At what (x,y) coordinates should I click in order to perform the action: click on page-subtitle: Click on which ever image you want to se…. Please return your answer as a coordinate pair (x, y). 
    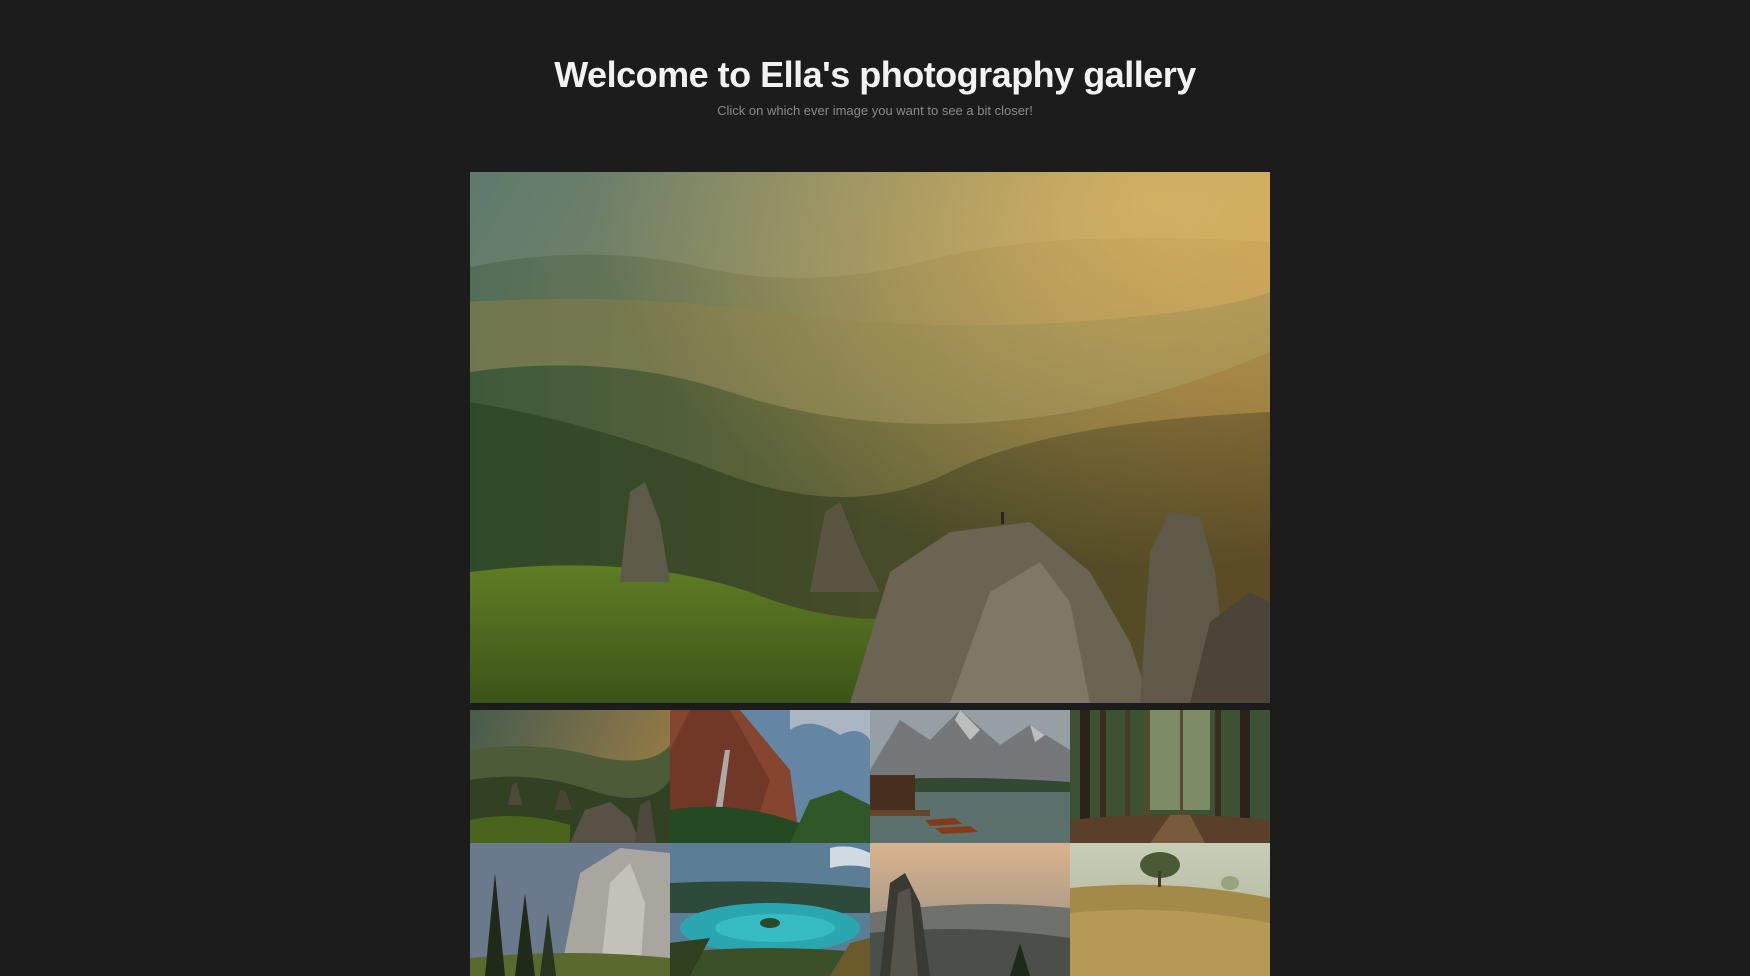
    Looking at the image, I should click on (875, 110).